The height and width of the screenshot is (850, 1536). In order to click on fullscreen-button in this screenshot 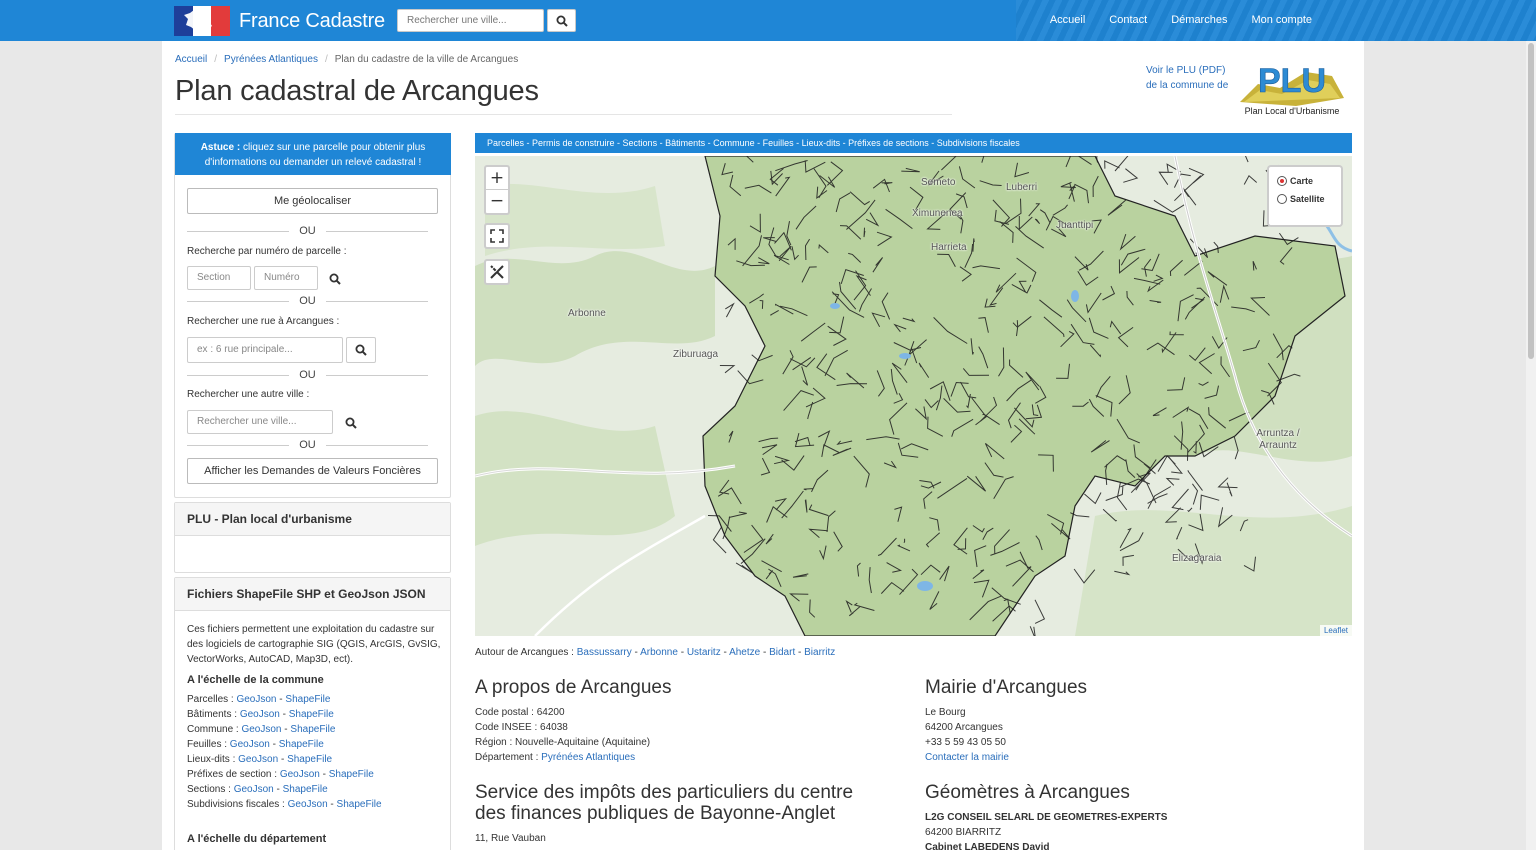, I will do `click(497, 236)`.